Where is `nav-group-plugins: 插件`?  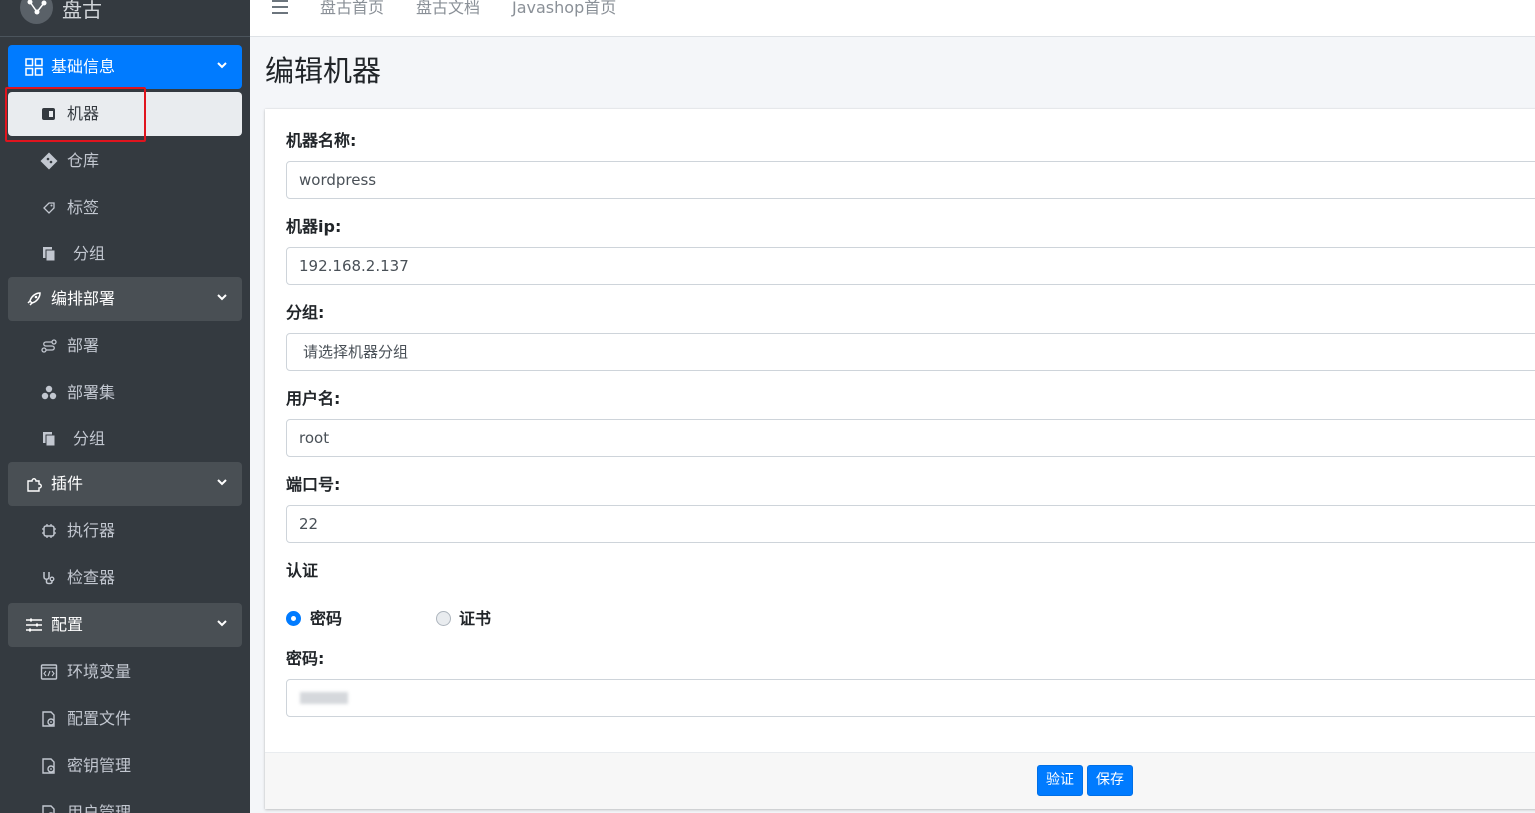 nav-group-plugins: 插件 is located at coordinates (125, 484).